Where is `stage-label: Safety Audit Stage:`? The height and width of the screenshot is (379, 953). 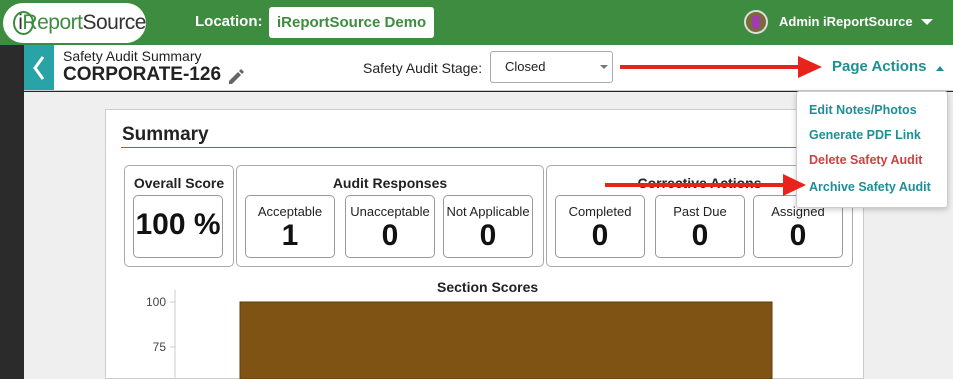
stage-label: Safety Audit Stage: is located at coordinates (423, 68).